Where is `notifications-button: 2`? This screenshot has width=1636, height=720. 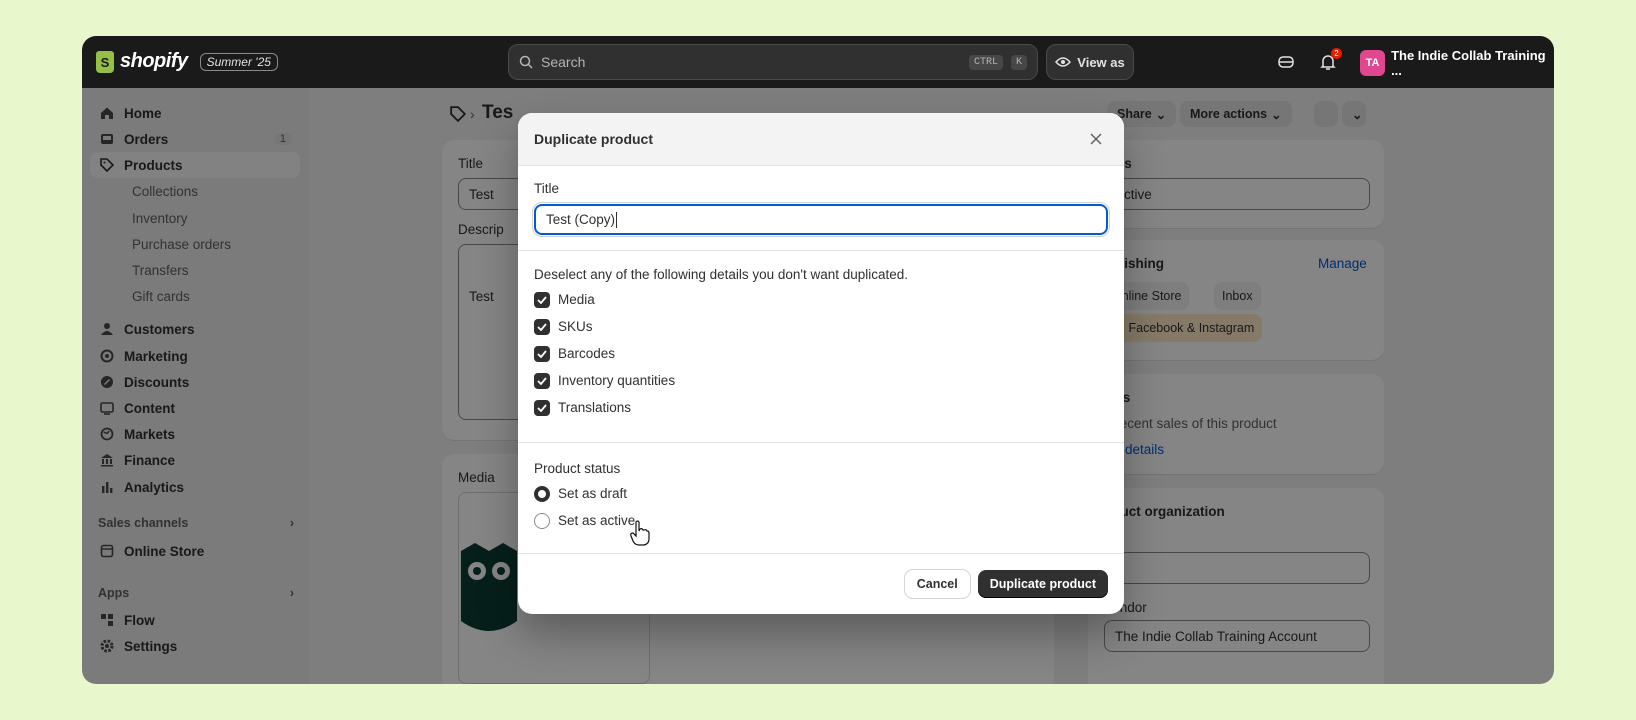
notifications-button: 2 is located at coordinates (1329, 61).